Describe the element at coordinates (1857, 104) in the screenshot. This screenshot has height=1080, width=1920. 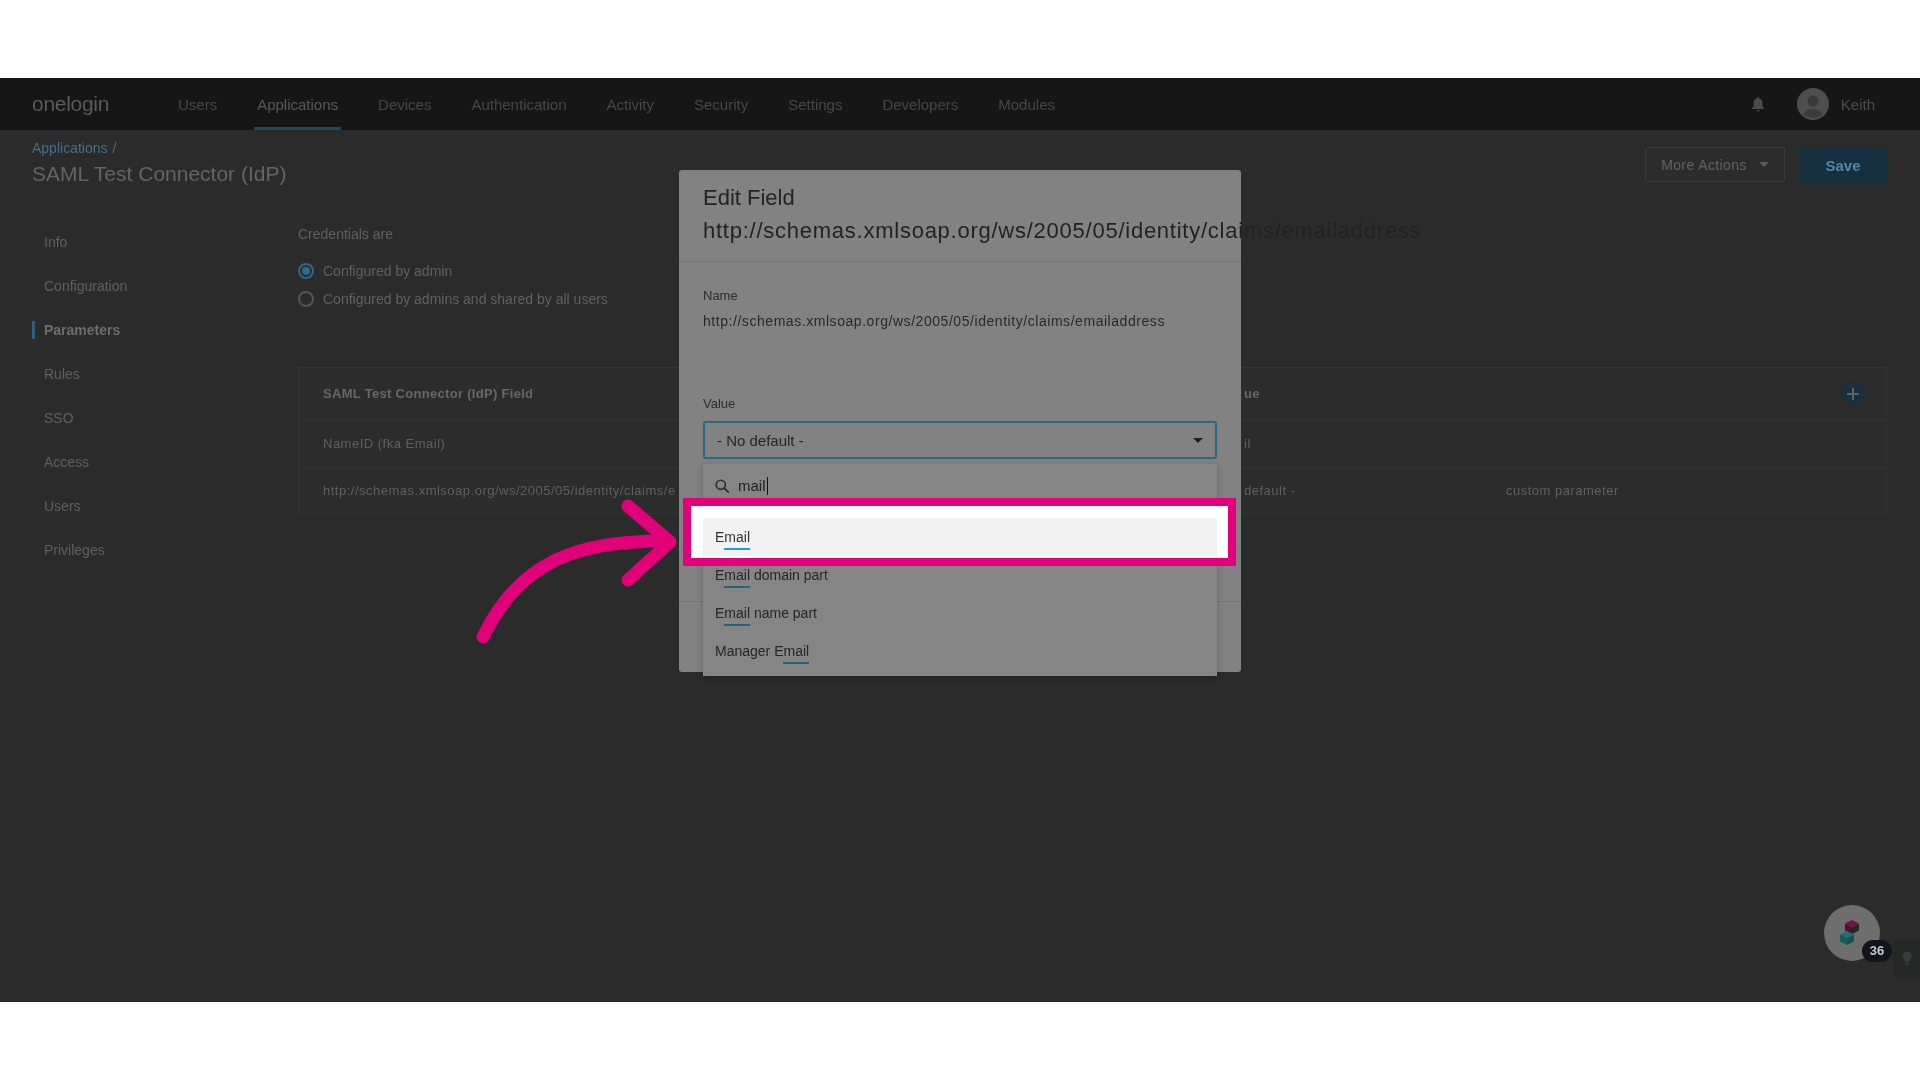
I see `user-name: Keith` at that location.